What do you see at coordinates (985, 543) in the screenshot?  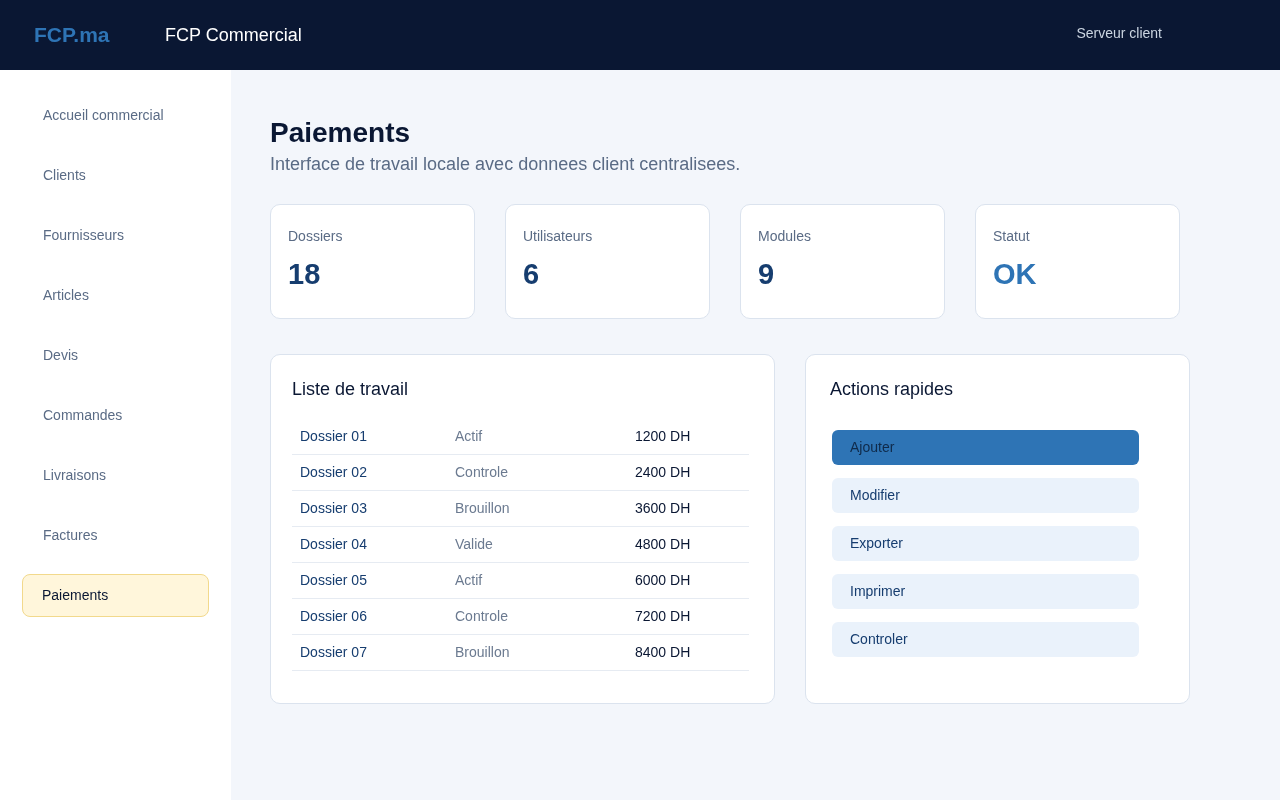 I see `action-button: Exporter` at bounding box center [985, 543].